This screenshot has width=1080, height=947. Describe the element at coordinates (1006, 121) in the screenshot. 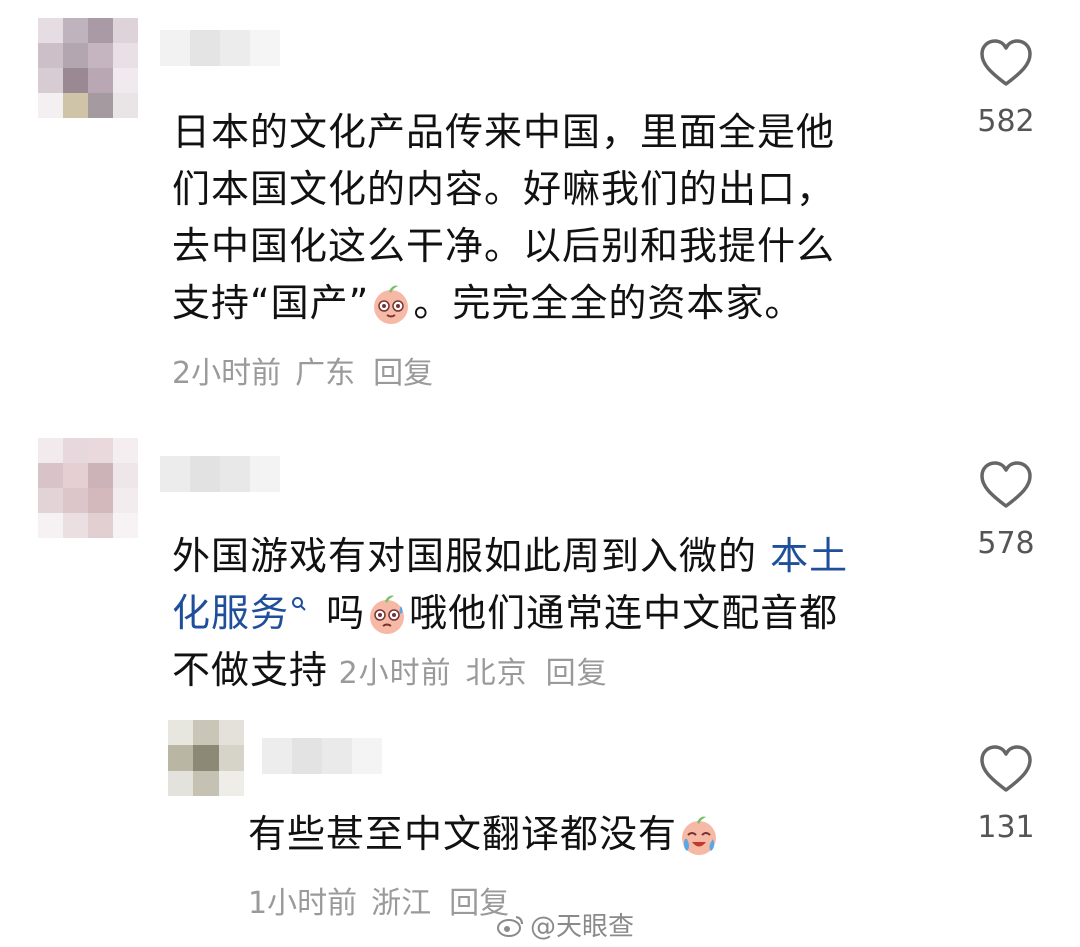

I see `like-count: 582` at that location.